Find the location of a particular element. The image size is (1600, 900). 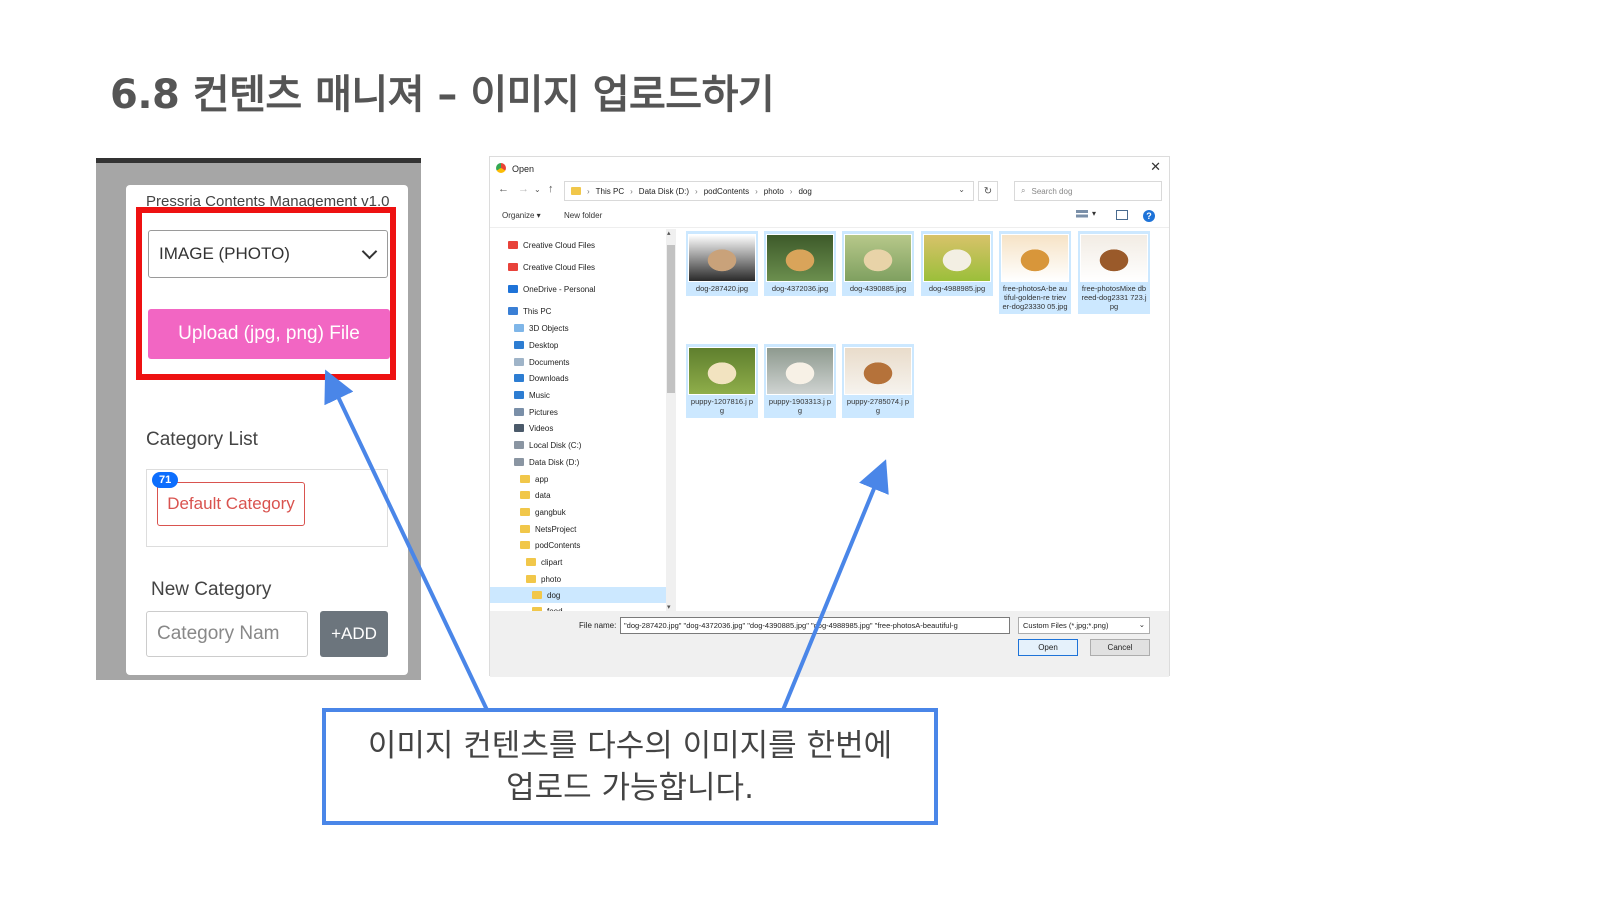

breadcrumb-data-disk: Data Disk (D:) is located at coordinates (664, 191).